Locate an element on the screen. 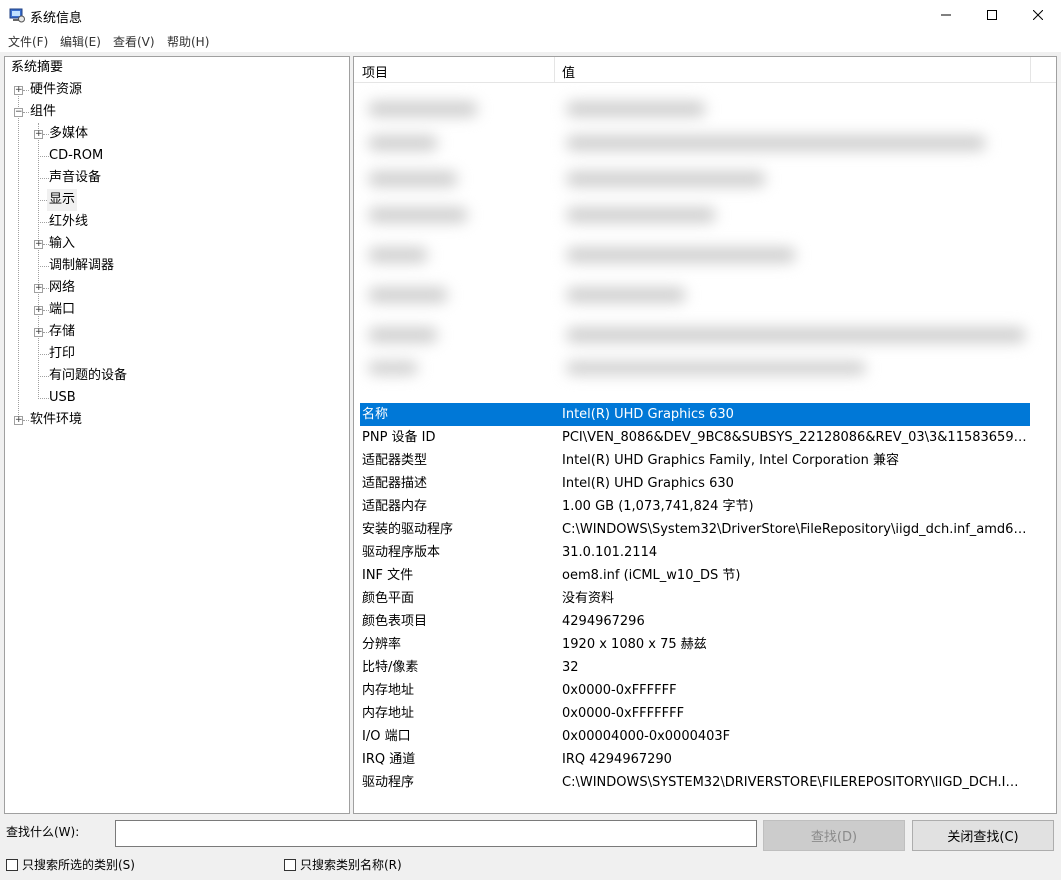  tree-item-components: 组件 is located at coordinates (43, 112).